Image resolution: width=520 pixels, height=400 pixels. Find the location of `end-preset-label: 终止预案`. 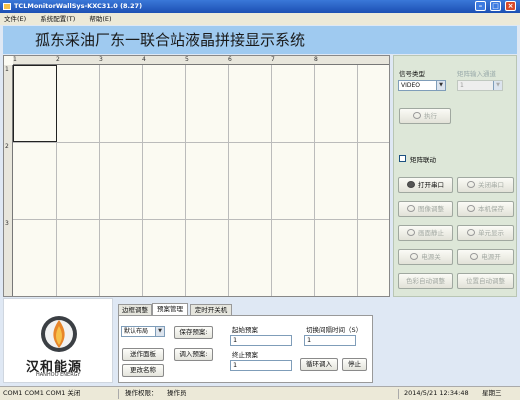

end-preset-label: 终止预案 is located at coordinates (245, 355).